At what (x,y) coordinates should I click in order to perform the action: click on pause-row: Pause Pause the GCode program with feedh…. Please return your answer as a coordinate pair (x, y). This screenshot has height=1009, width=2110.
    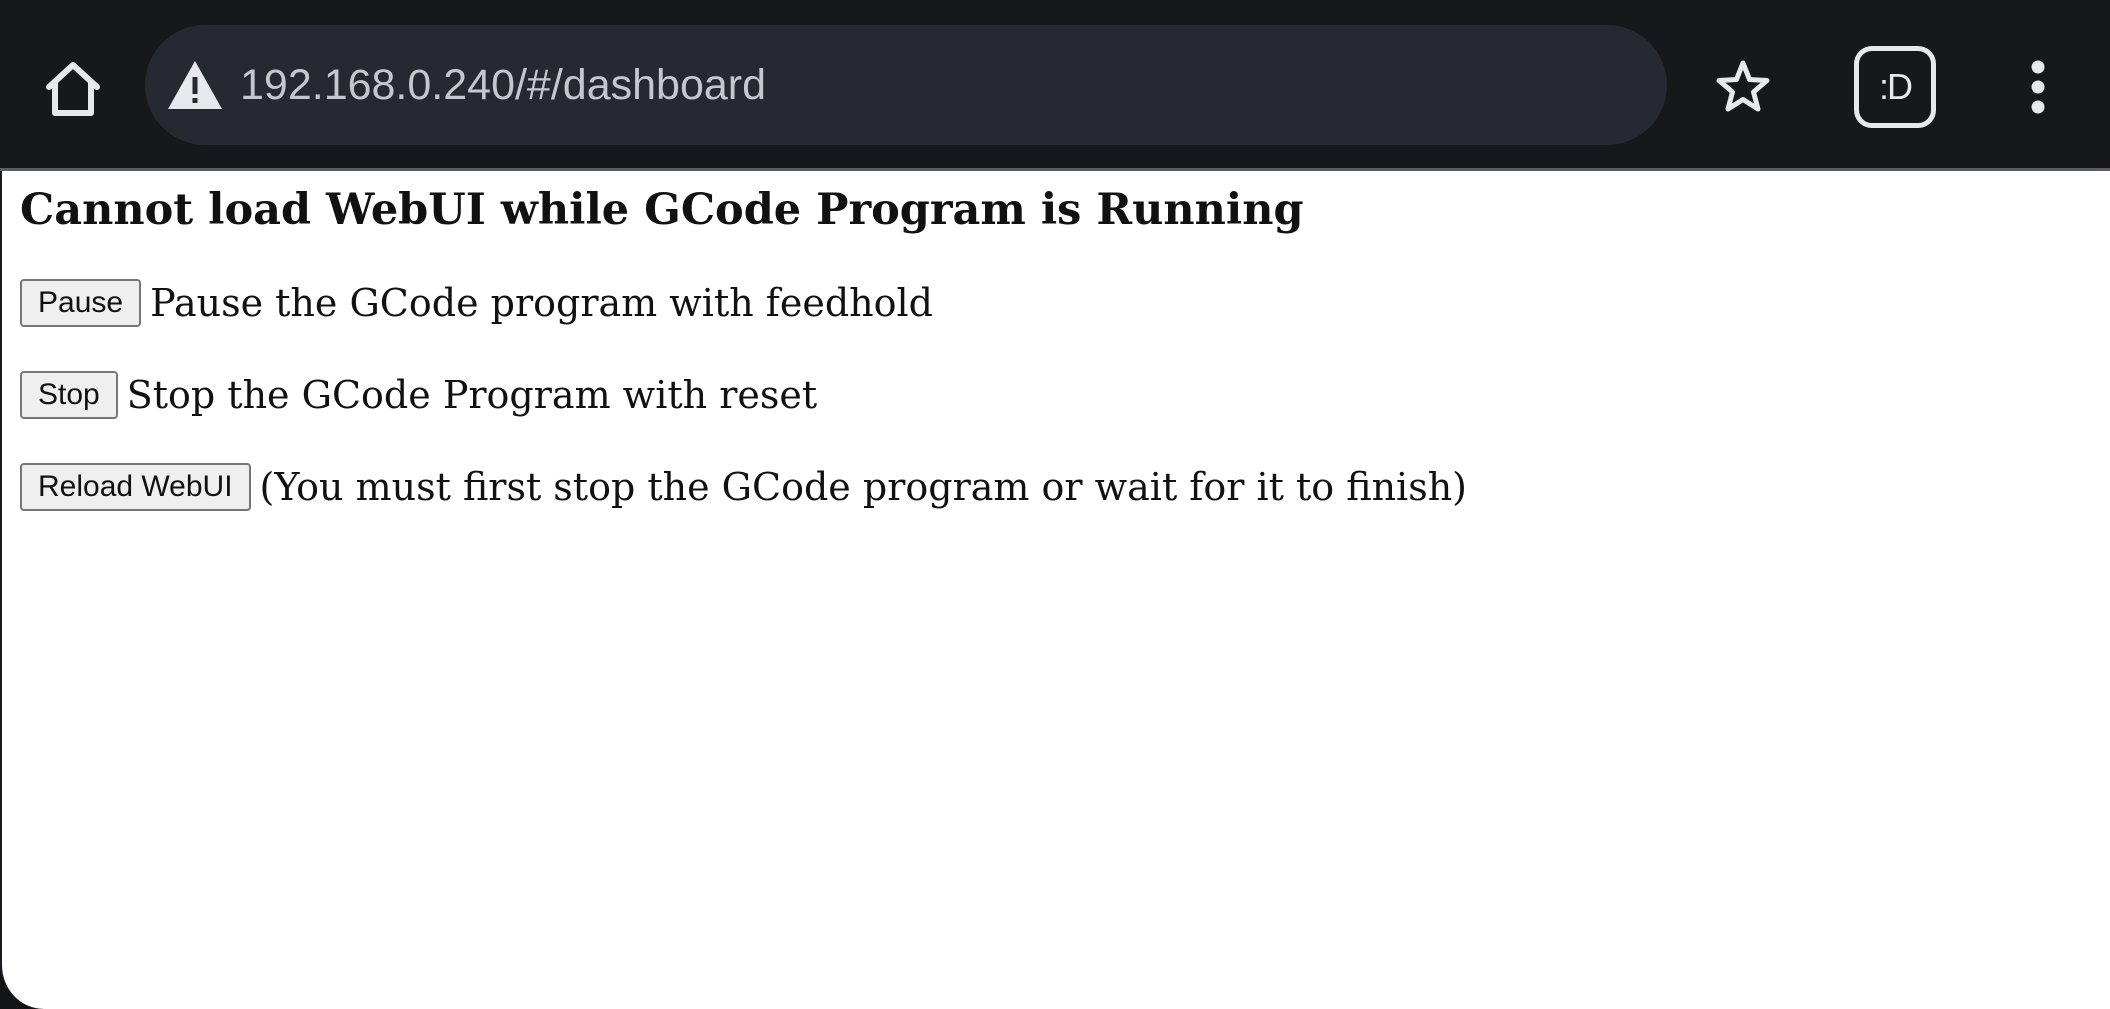
    Looking at the image, I should click on (476, 303).